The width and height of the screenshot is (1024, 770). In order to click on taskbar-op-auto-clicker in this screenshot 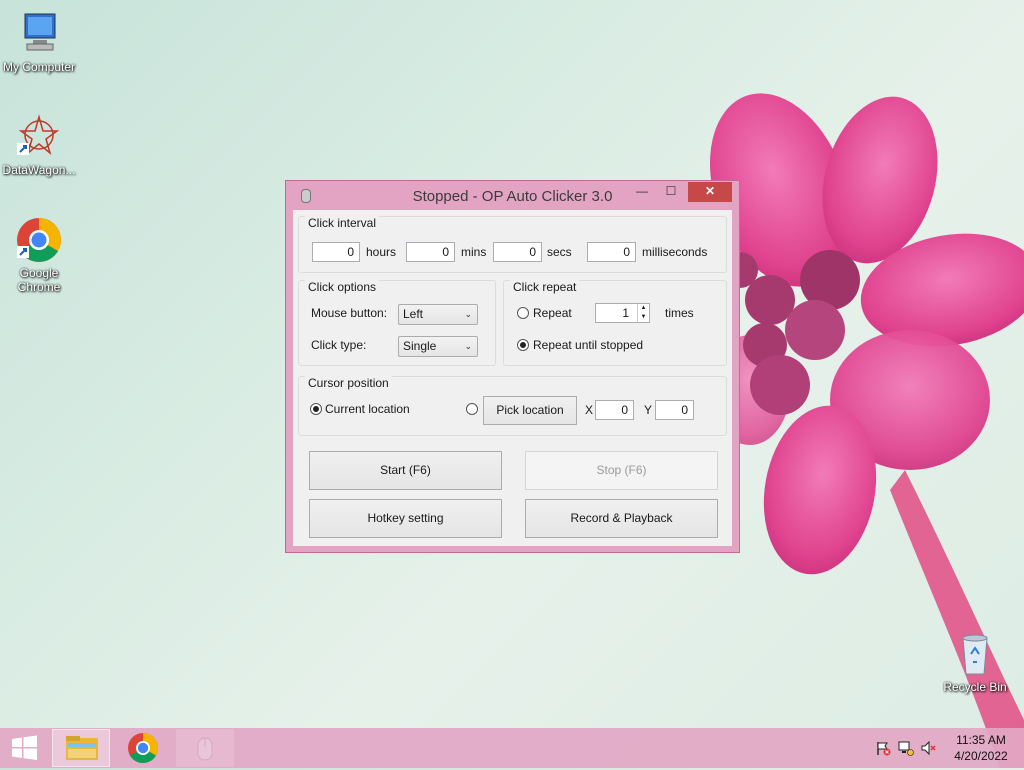, I will do `click(205, 748)`.